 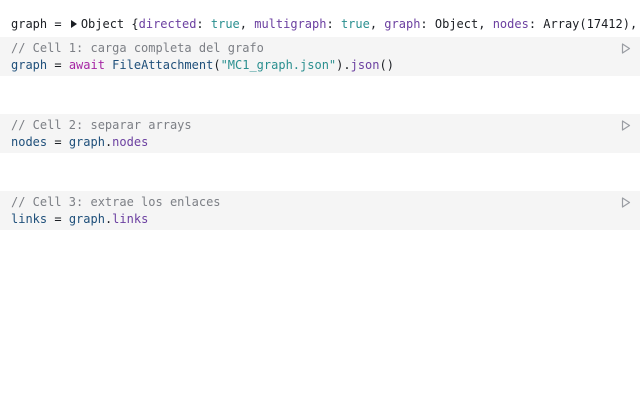 What do you see at coordinates (355, 24) in the screenshot?
I see `output-value-multigraph: true` at bounding box center [355, 24].